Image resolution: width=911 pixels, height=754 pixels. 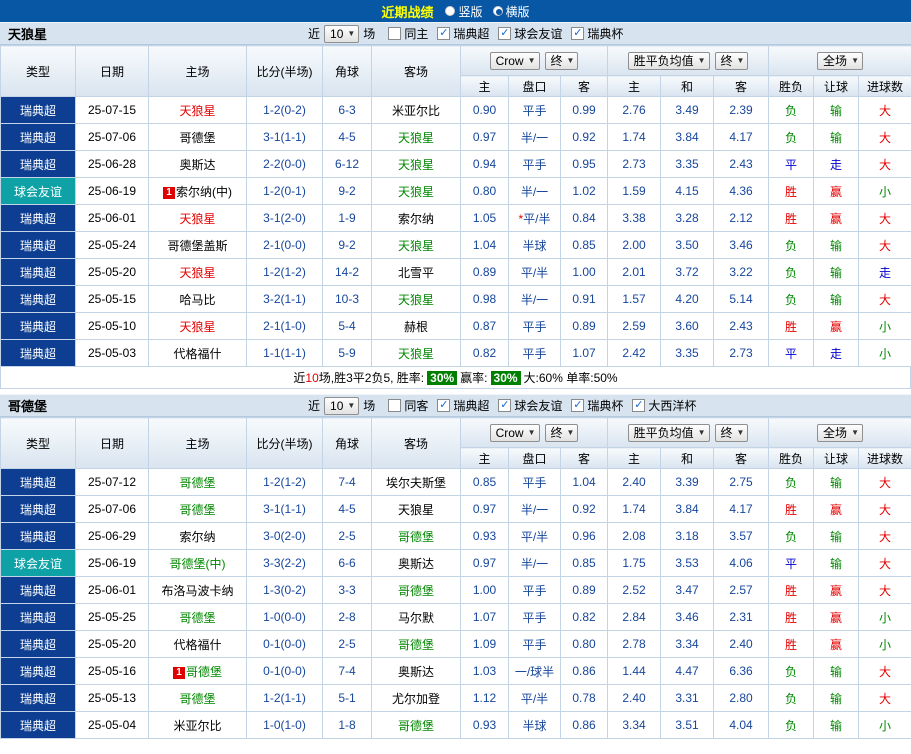 I want to click on result-header-group: 全场 ▼, so click(x=839, y=60).